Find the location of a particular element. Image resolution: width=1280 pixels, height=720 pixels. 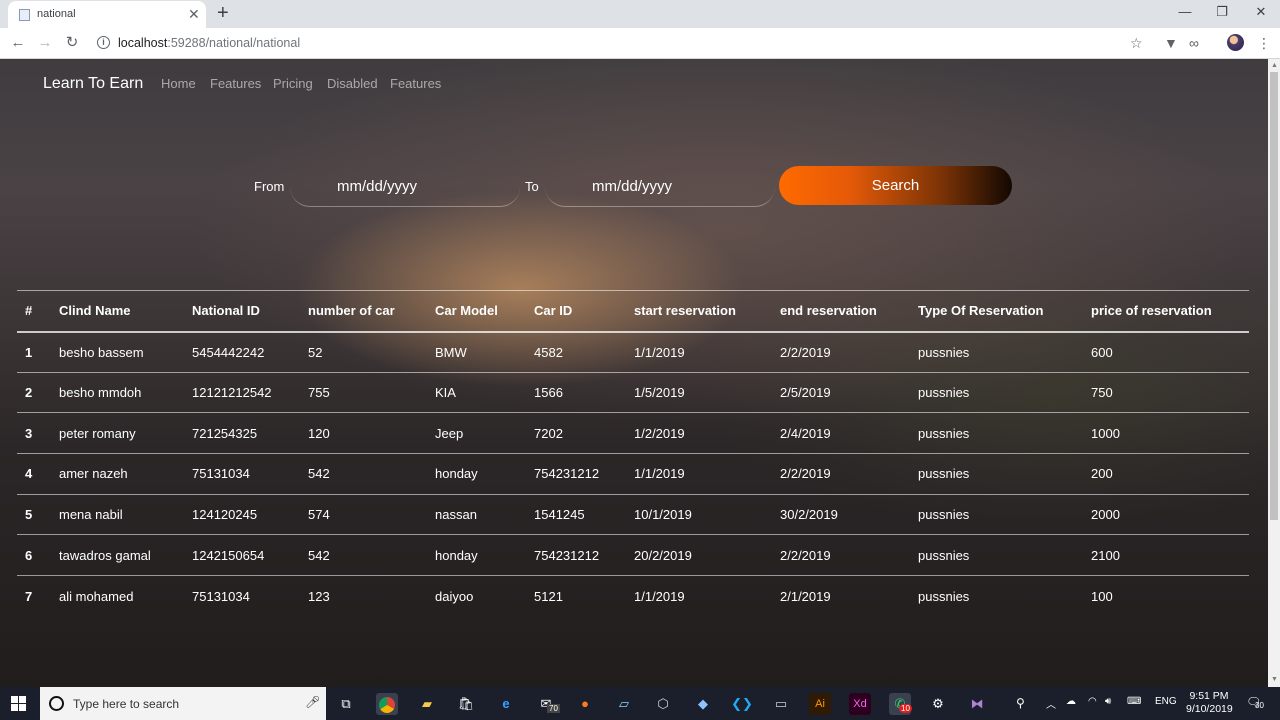

from-date-value: mm/dd/yyyy is located at coordinates (377, 186).